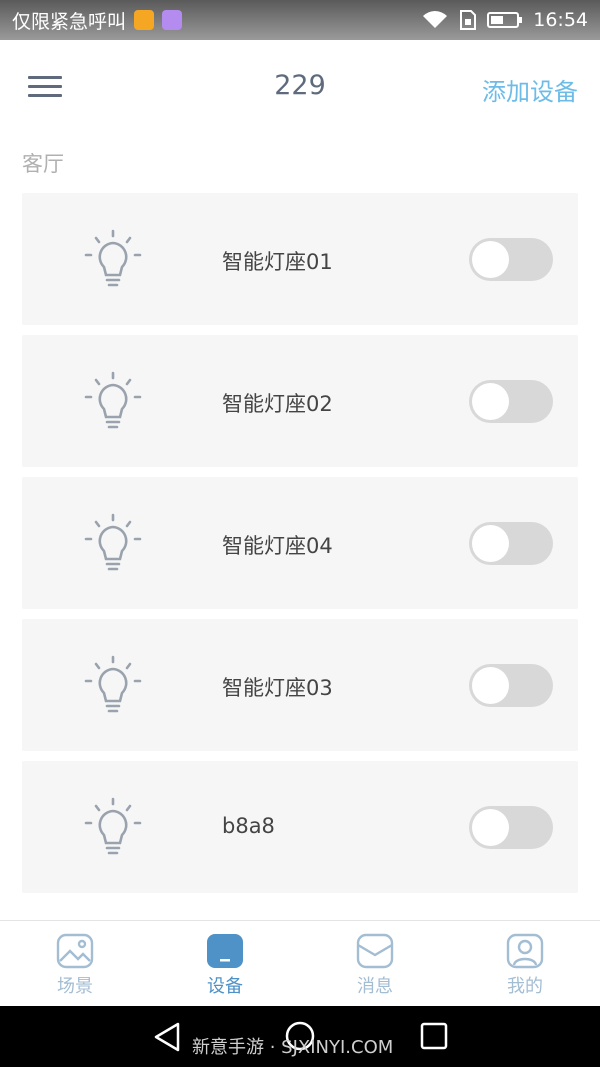  I want to click on scene-icon, so click(75, 951).